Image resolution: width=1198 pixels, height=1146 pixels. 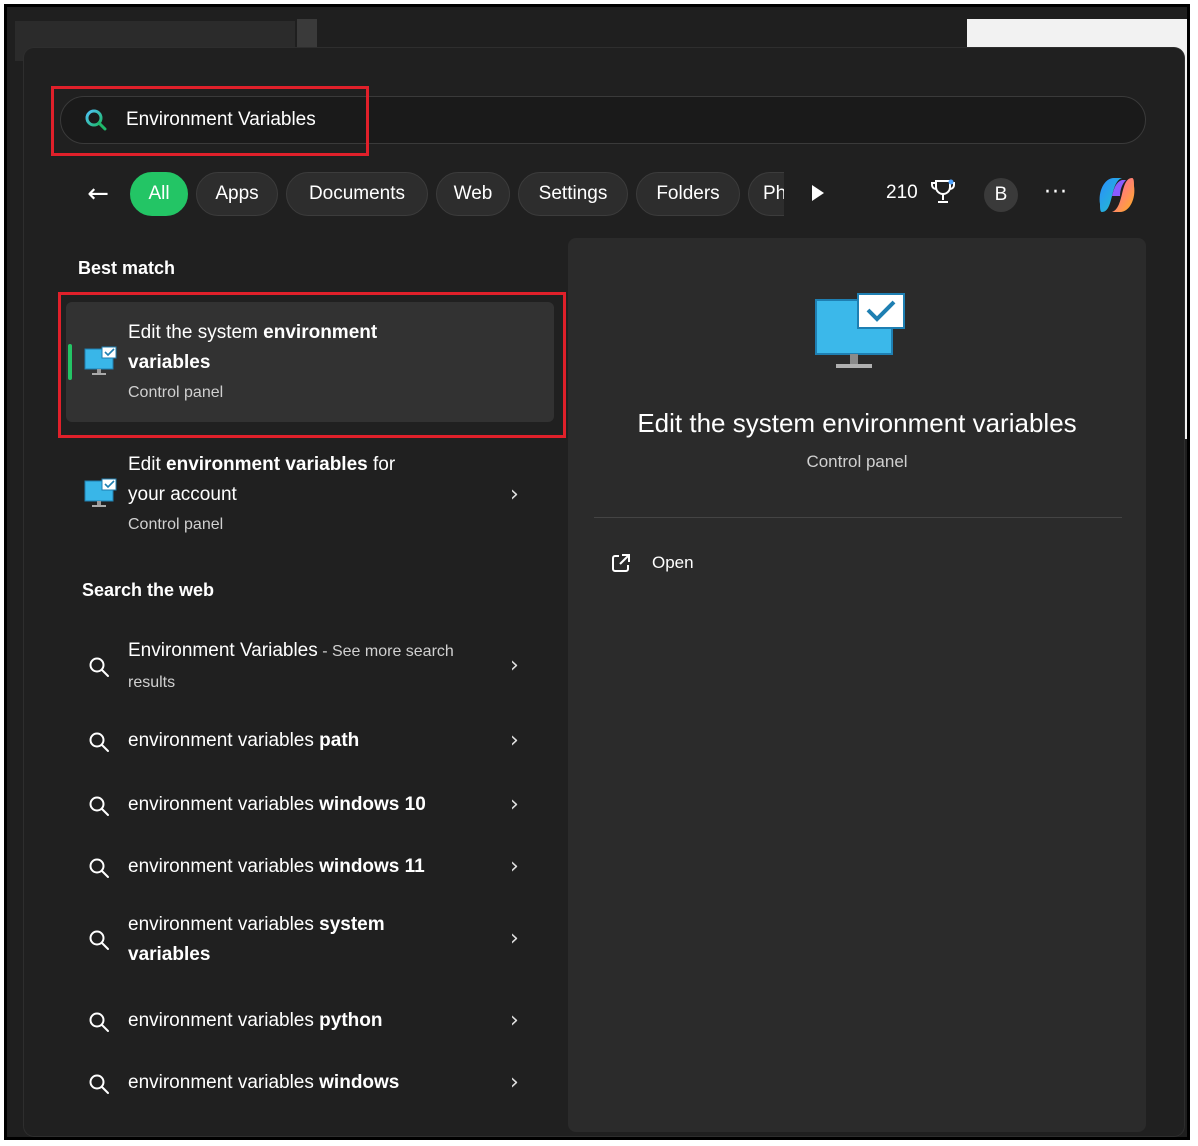 What do you see at coordinates (372, 866) in the screenshot?
I see `web-suggestion-keyword: windows 11` at bounding box center [372, 866].